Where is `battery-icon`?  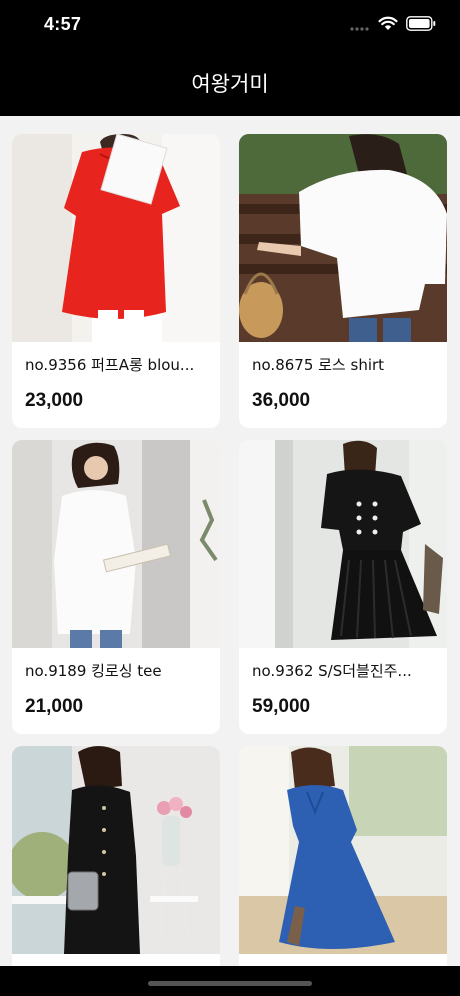 battery-icon is located at coordinates (421, 25).